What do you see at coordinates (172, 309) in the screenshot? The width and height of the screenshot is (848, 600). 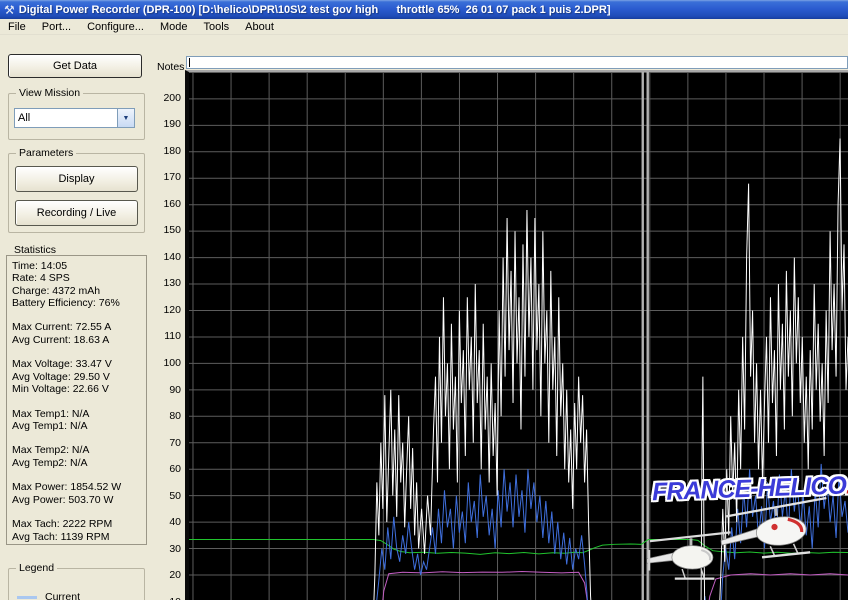 I see `y-tick-label: 120` at bounding box center [172, 309].